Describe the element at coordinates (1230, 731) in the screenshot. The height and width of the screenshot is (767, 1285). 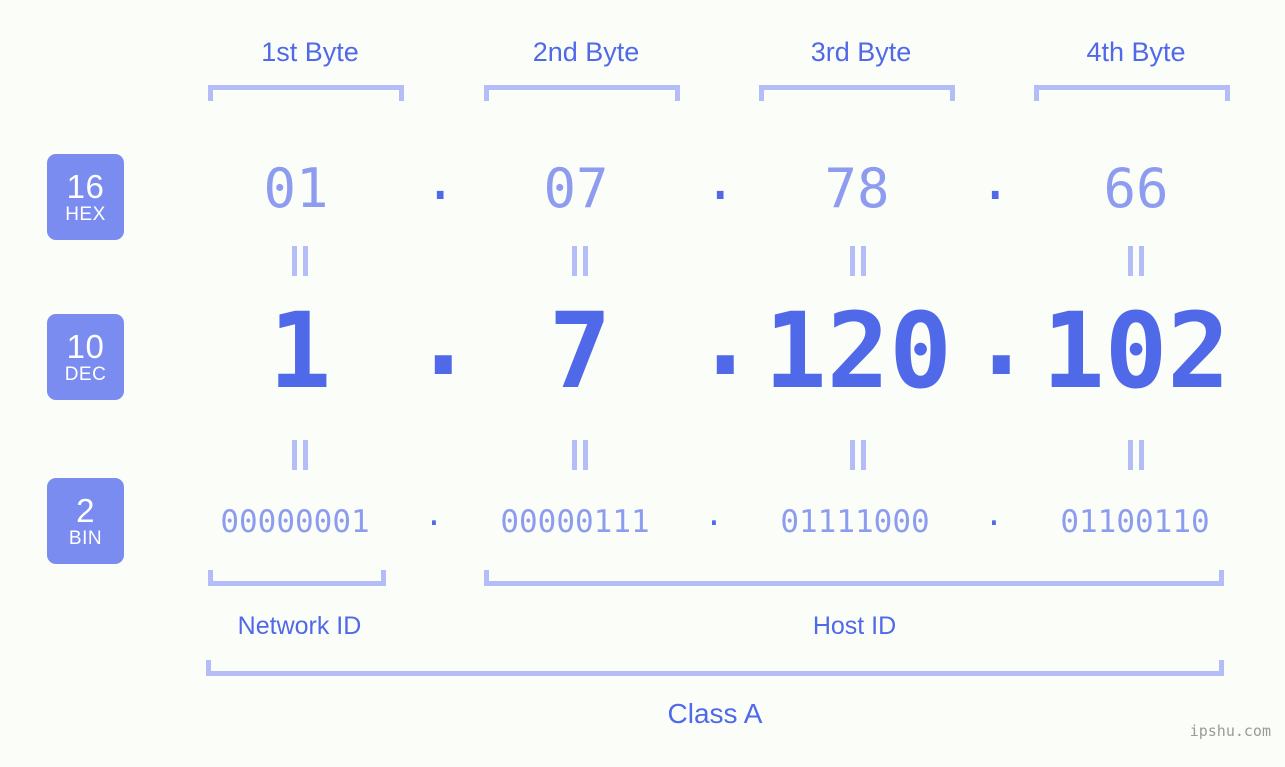
I see `site-watermark: ipshu.com` at that location.